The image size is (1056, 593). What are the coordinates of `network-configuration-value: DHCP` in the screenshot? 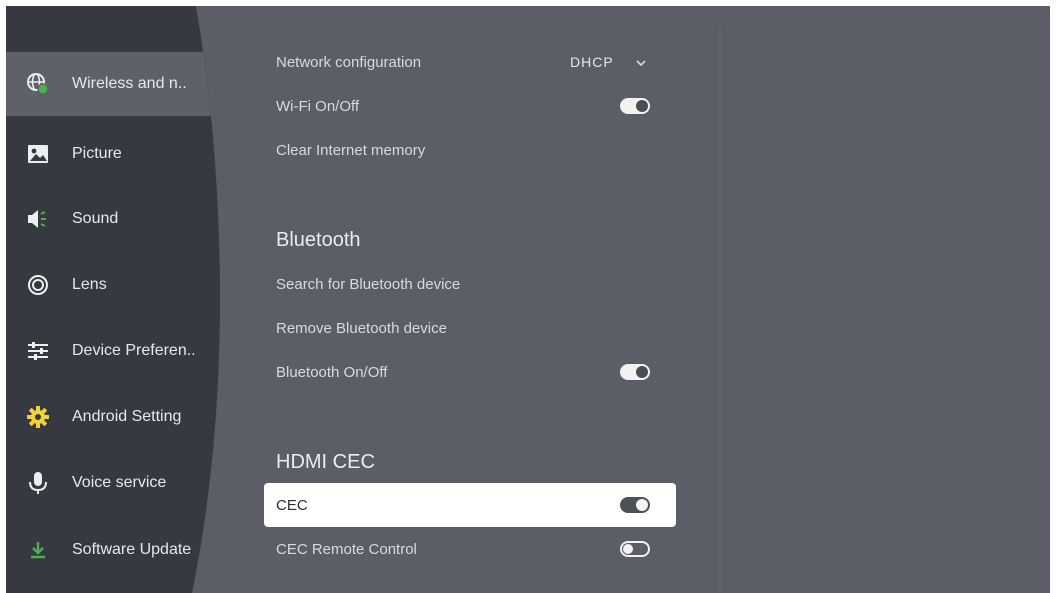 It's located at (592, 62).